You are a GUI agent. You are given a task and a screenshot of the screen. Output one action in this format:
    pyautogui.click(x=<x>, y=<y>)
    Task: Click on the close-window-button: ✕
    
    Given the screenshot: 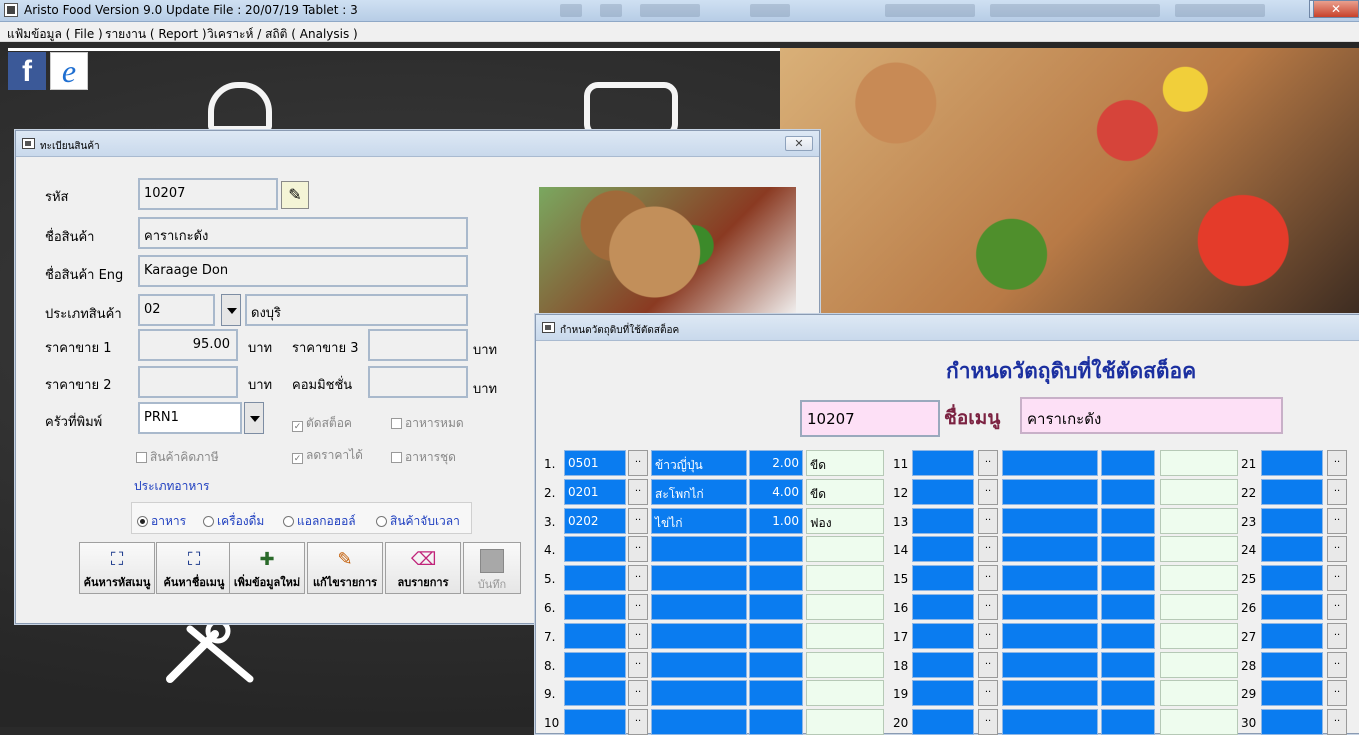 What is the action you would take?
    pyautogui.click(x=1336, y=9)
    